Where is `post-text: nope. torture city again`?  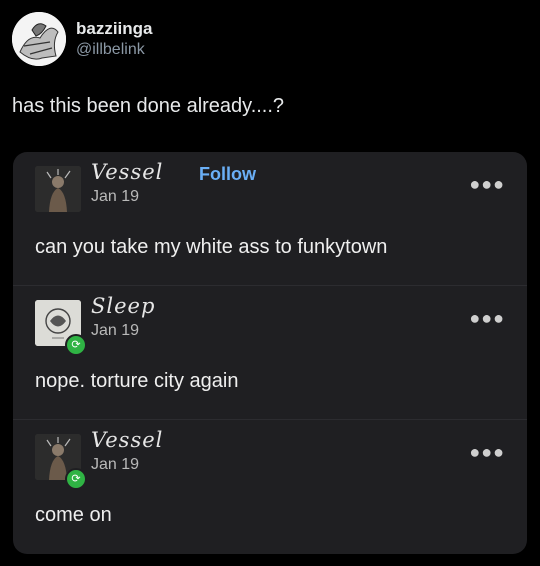
post-text: nope. torture city again is located at coordinates (137, 381).